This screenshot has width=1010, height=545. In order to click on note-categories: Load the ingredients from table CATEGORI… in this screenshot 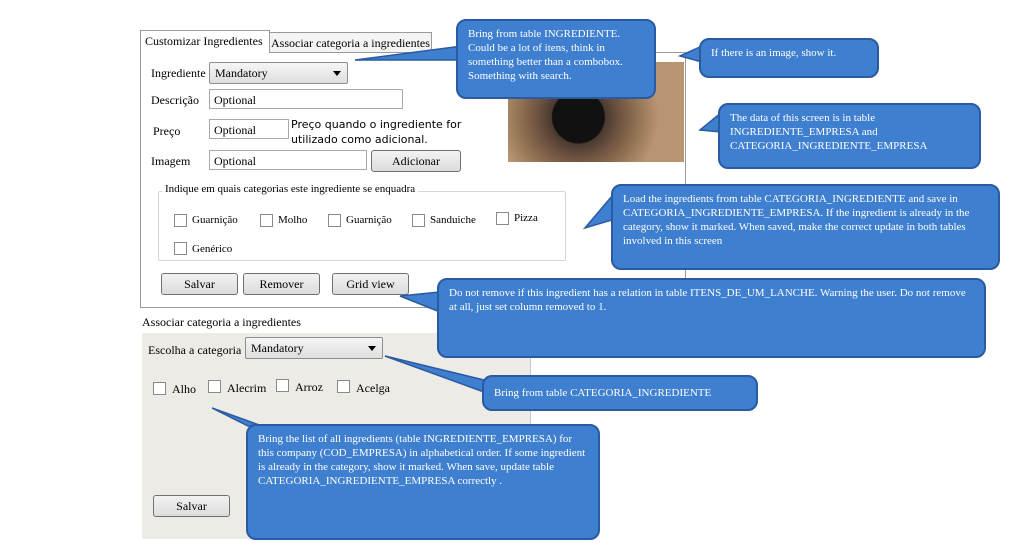, I will do `click(805, 227)`.